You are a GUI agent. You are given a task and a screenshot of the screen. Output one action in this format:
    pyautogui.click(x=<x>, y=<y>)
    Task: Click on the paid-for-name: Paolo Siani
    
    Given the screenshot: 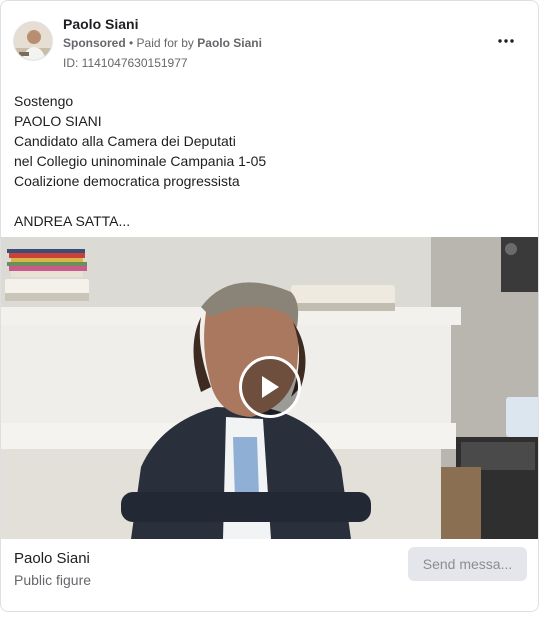 What is the action you would take?
    pyautogui.click(x=229, y=43)
    